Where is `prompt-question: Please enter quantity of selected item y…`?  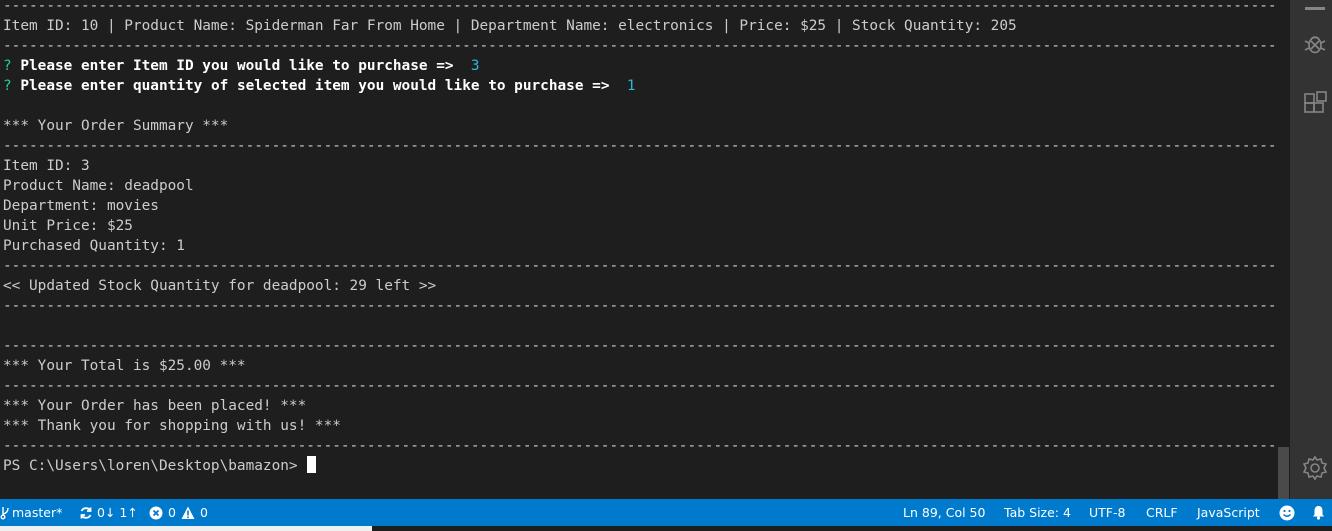 prompt-question: Please enter quantity of selected item y… is located at coordinates (315, 86).